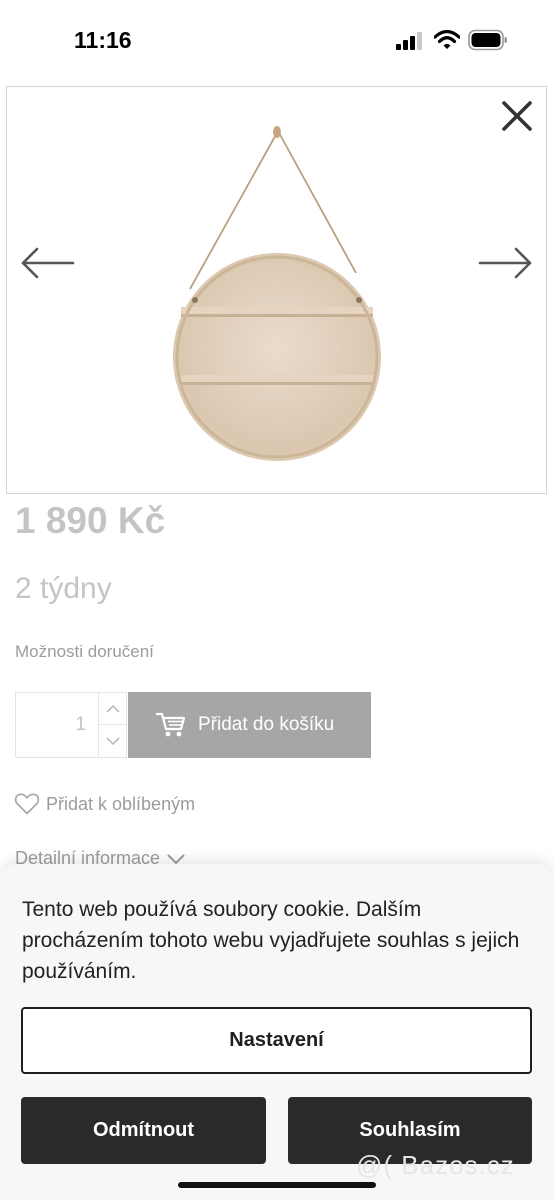 This screenshot has height=1200, width=554. Describe the element at coordinates (63, 588) in the screenshot. I see `delivery-time: 2 týdny` at that location.